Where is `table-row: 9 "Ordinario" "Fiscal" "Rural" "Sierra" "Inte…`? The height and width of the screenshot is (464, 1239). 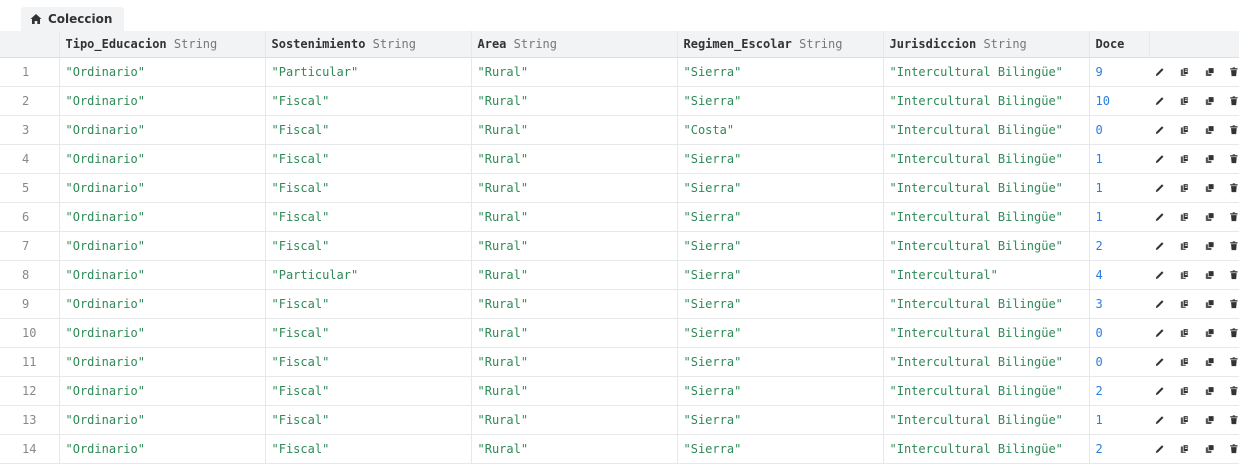 table-row: 9 "Ordinario" "Fiscal" "Rural" "Sierra" "Inte… is located at coordinates (619, 304).